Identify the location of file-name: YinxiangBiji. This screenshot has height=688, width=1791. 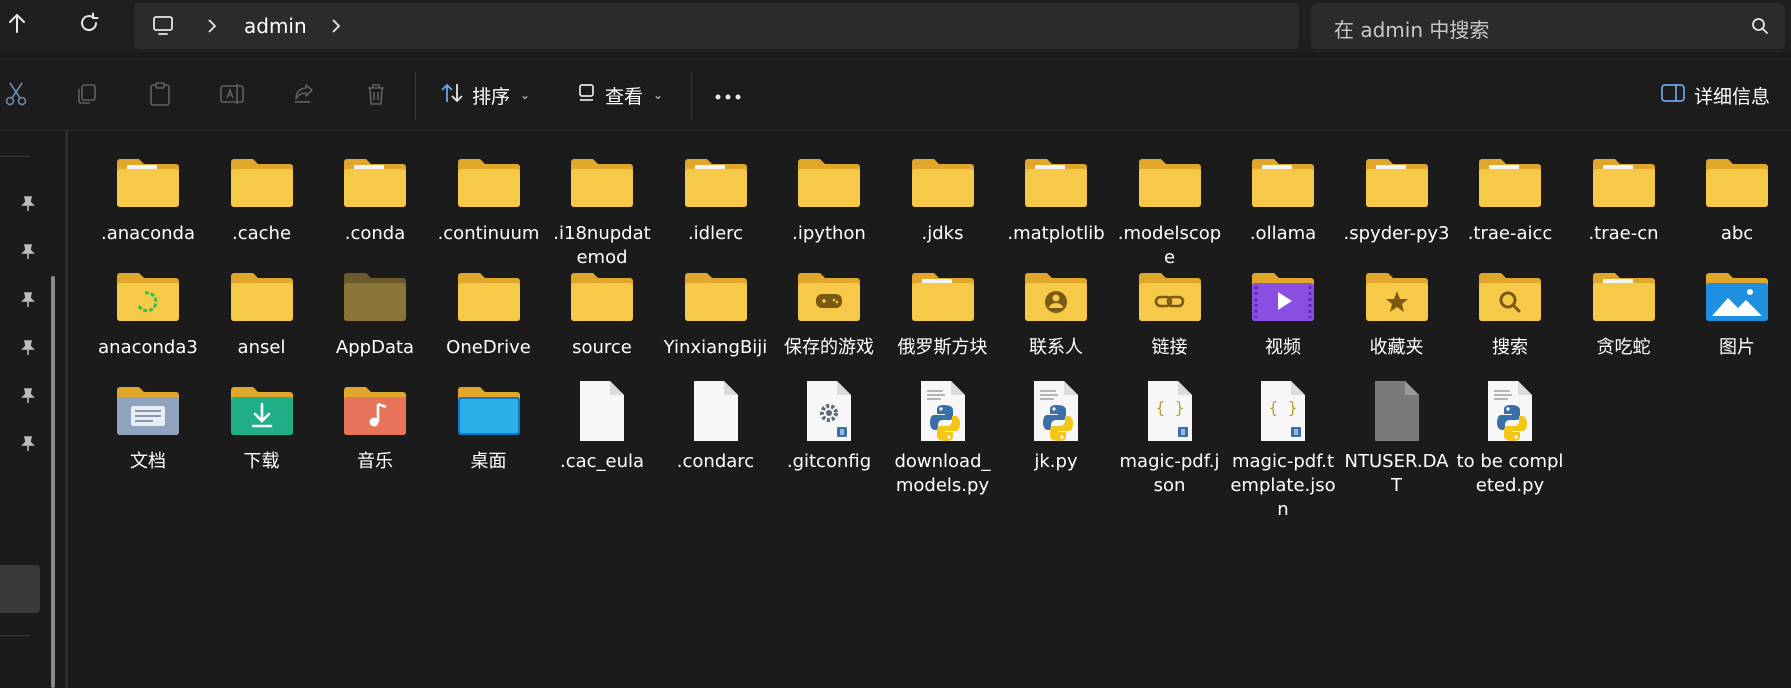
(715, 347).